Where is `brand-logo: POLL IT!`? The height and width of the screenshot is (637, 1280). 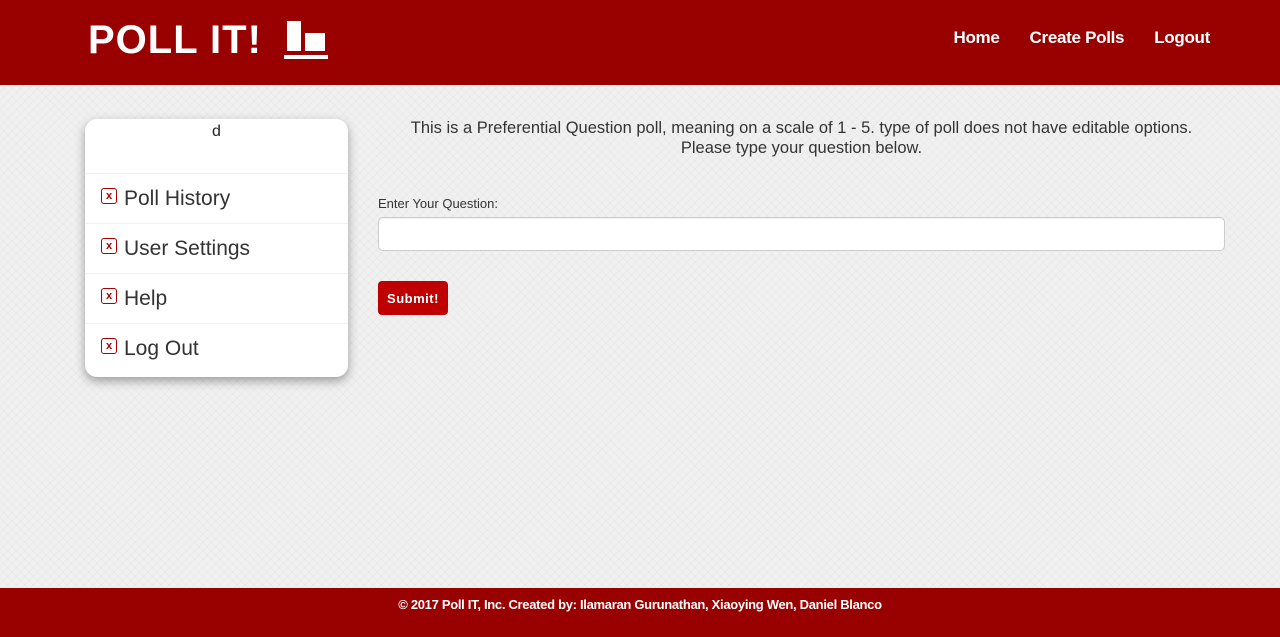
brand-logo: POLL IT! is located at coordinates (208, 40).